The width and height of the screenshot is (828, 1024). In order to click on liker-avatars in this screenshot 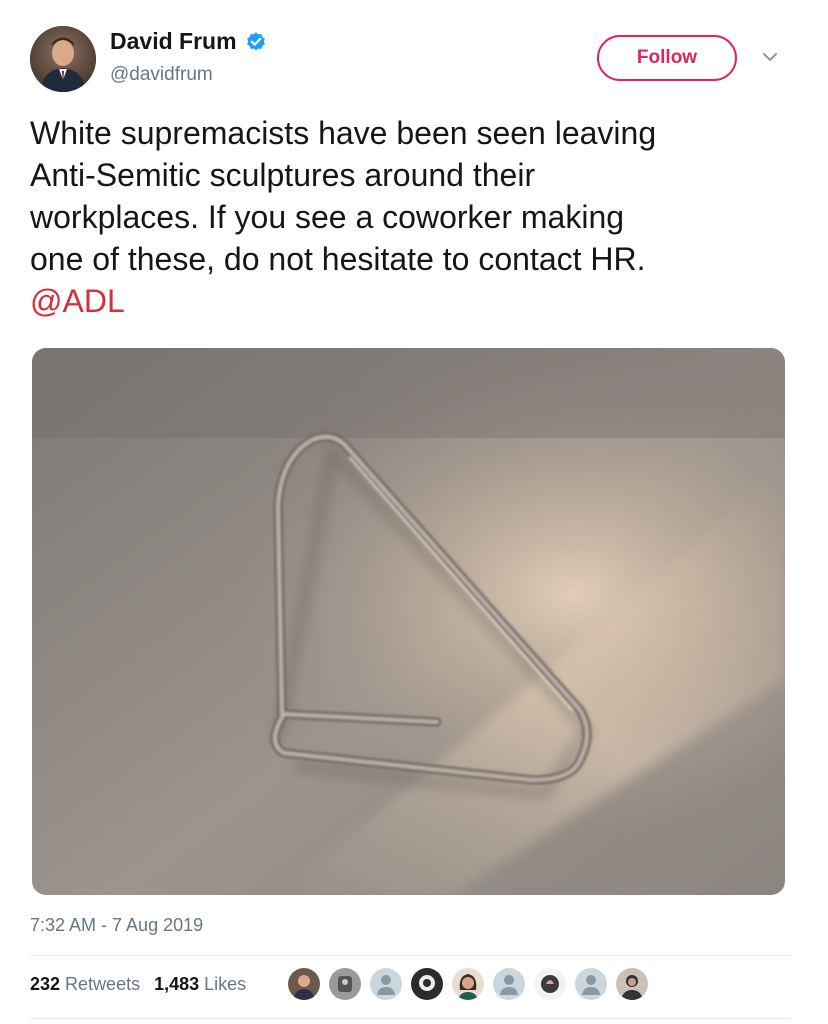, I will do `click(472, 984)`.